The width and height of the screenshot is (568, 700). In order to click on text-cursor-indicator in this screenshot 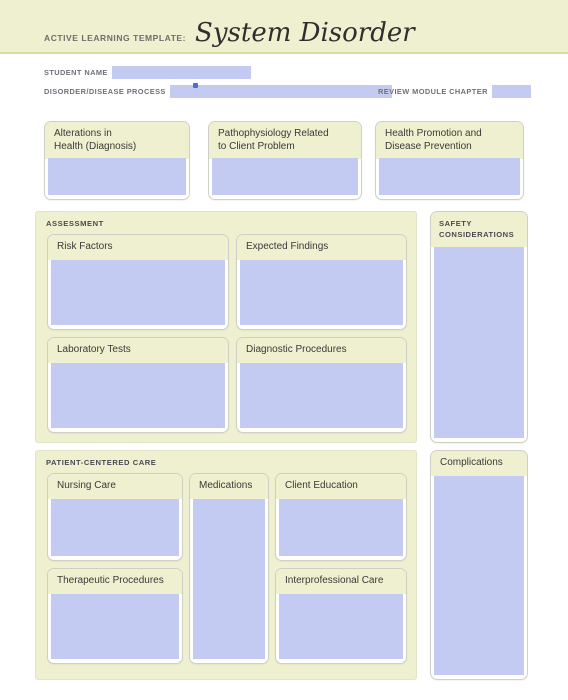, I will do `click(195, 85)`.